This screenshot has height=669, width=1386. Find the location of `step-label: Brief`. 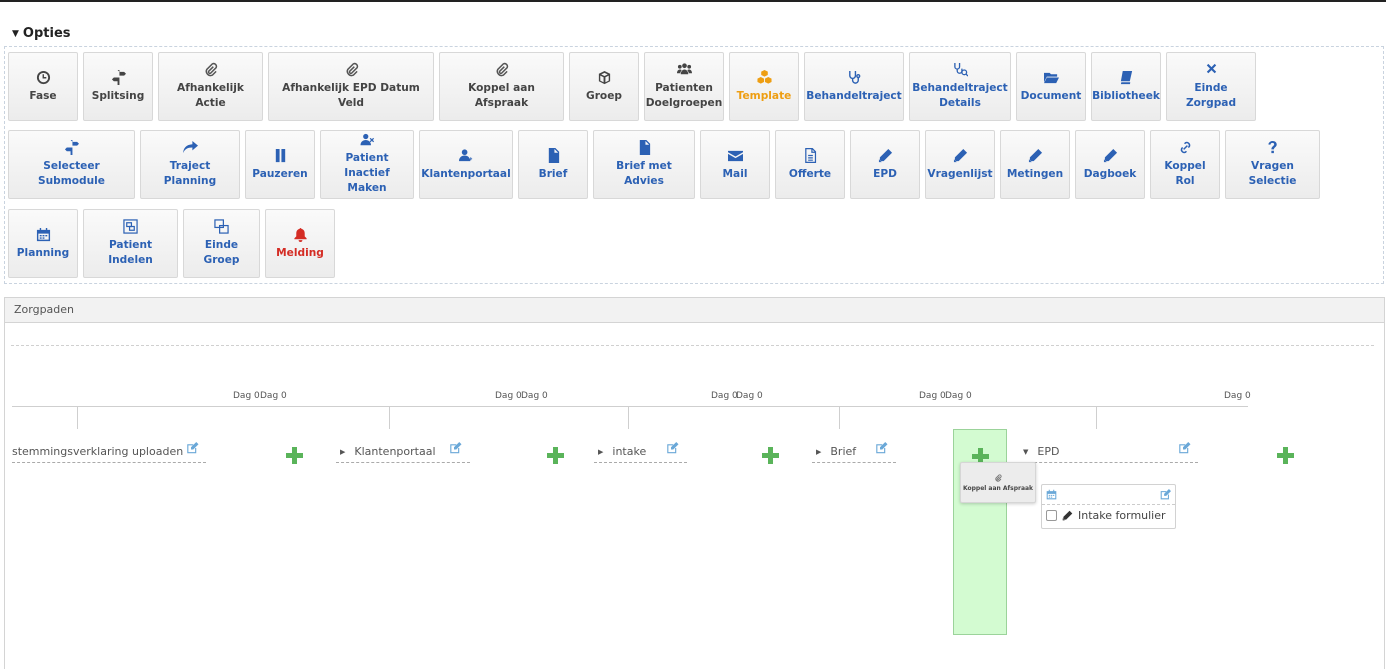

step-label: Brief is located at coordinates (843, 451).